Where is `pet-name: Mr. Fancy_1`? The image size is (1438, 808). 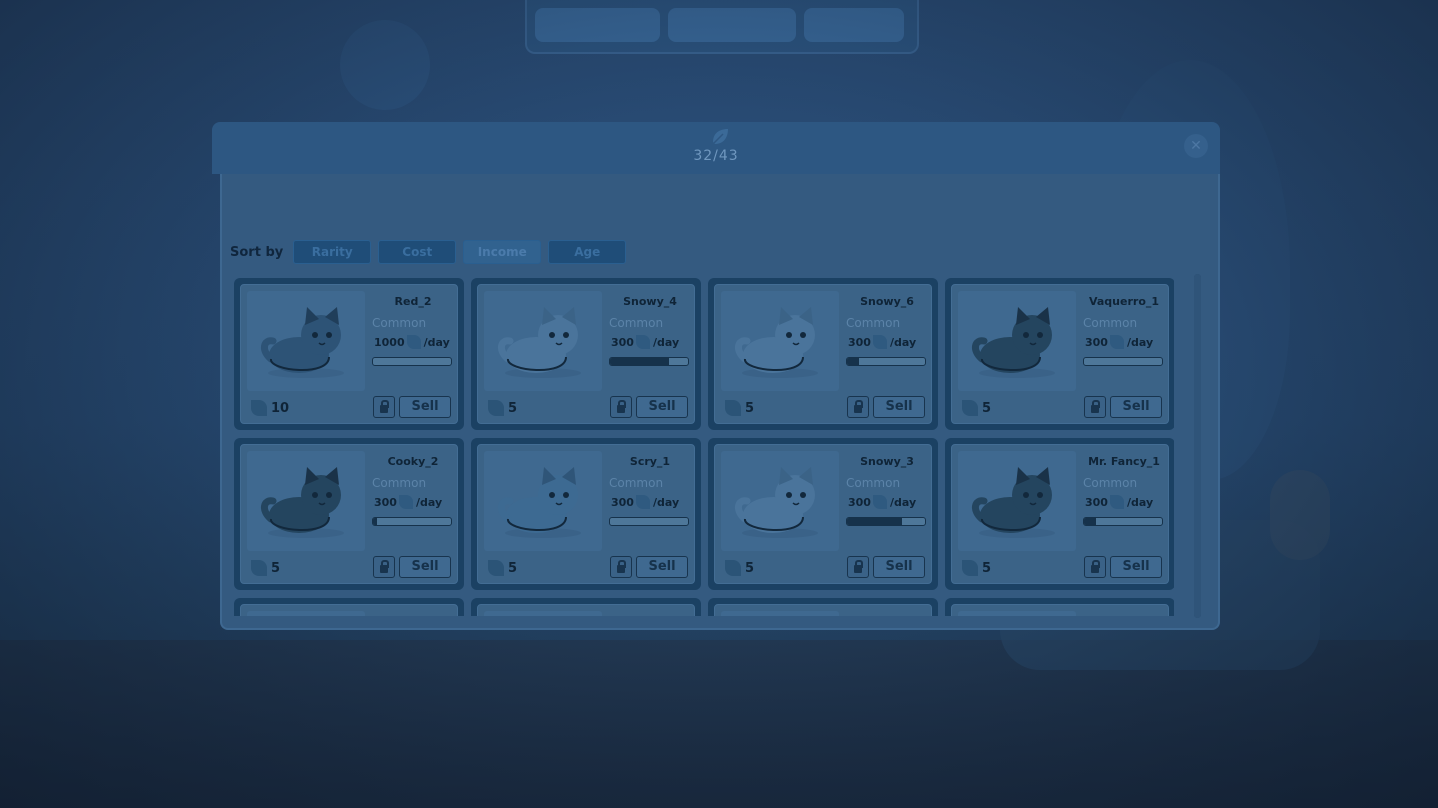 pet-name: Mr. Fancy_1 is located at coordinates (1124, 461).